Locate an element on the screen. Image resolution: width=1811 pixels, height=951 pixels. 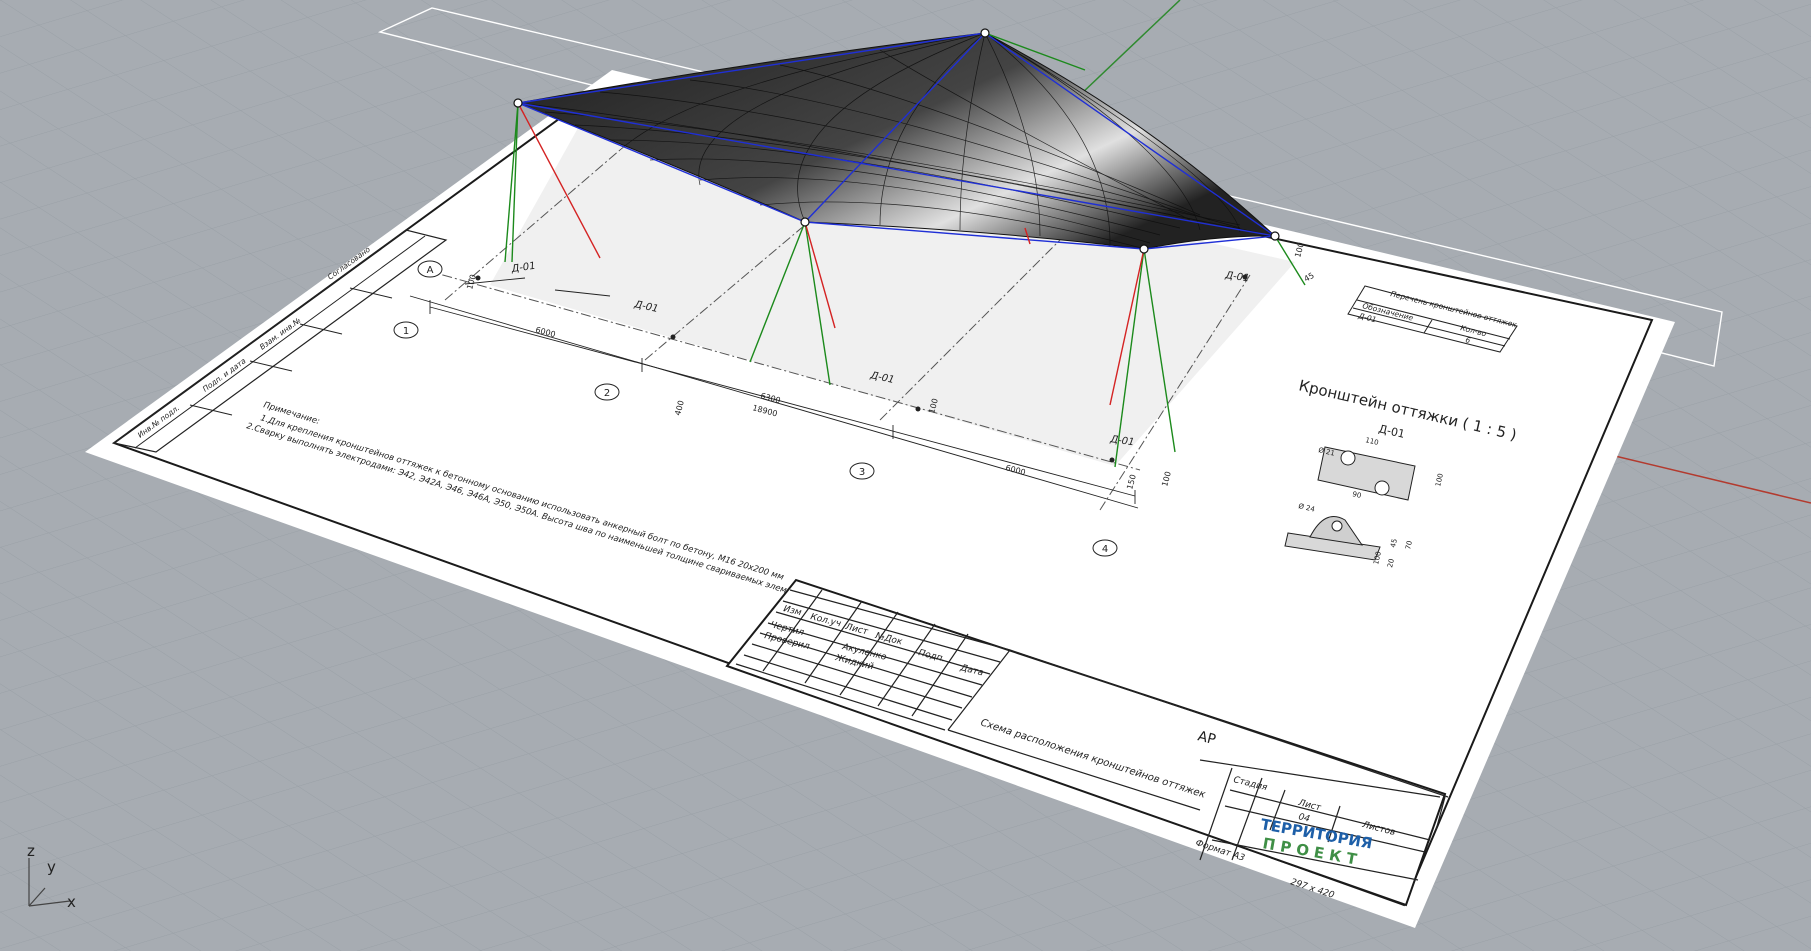
axis-mark-A: A is located at coordinates (430, 269).